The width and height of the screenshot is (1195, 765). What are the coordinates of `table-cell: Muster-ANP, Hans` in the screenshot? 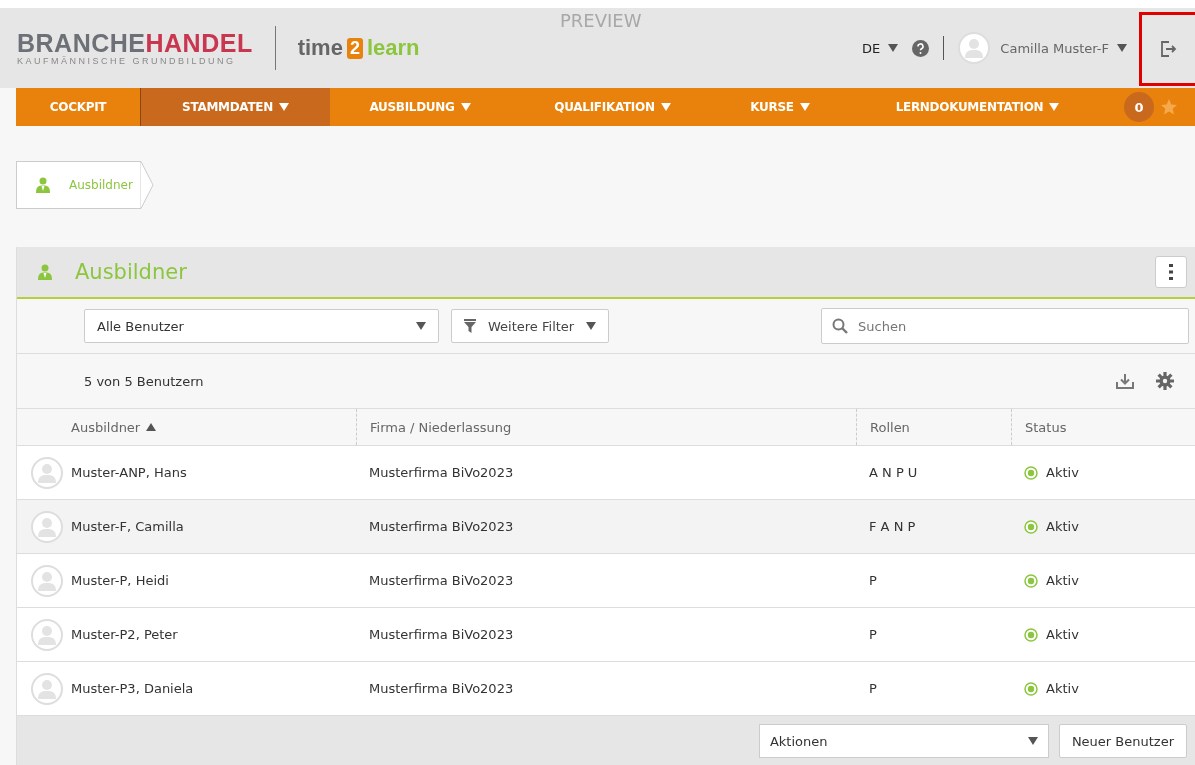 It's located at (213, 472).